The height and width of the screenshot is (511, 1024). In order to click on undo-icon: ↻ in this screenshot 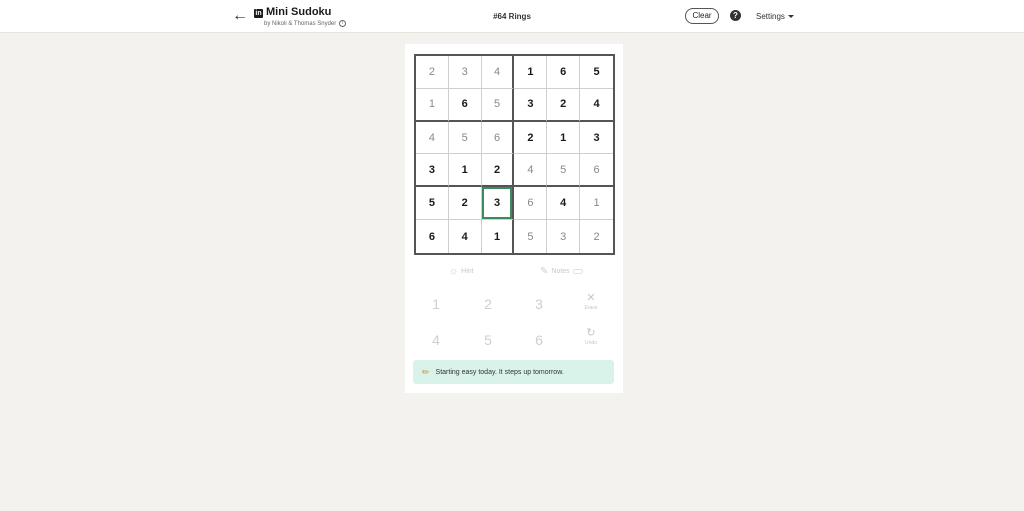, I will do `click(591, 333)`.